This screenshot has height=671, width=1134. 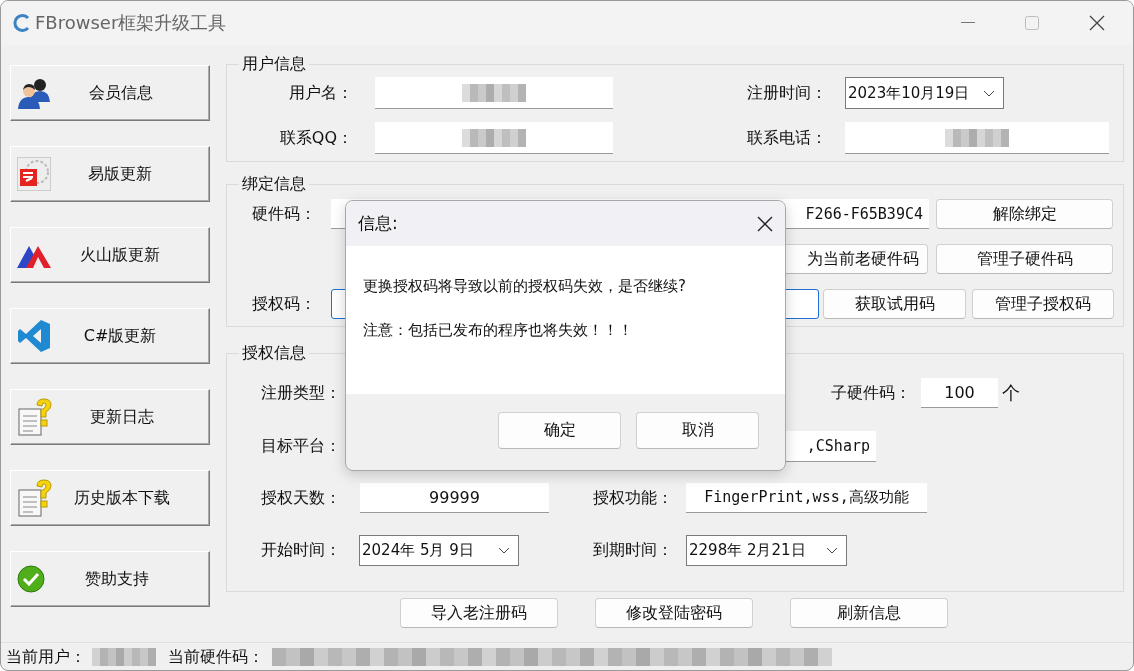 I want to click on dialog-message: 注意：包括已发布的程序也将失效！！！, so click(x=498, y=330).